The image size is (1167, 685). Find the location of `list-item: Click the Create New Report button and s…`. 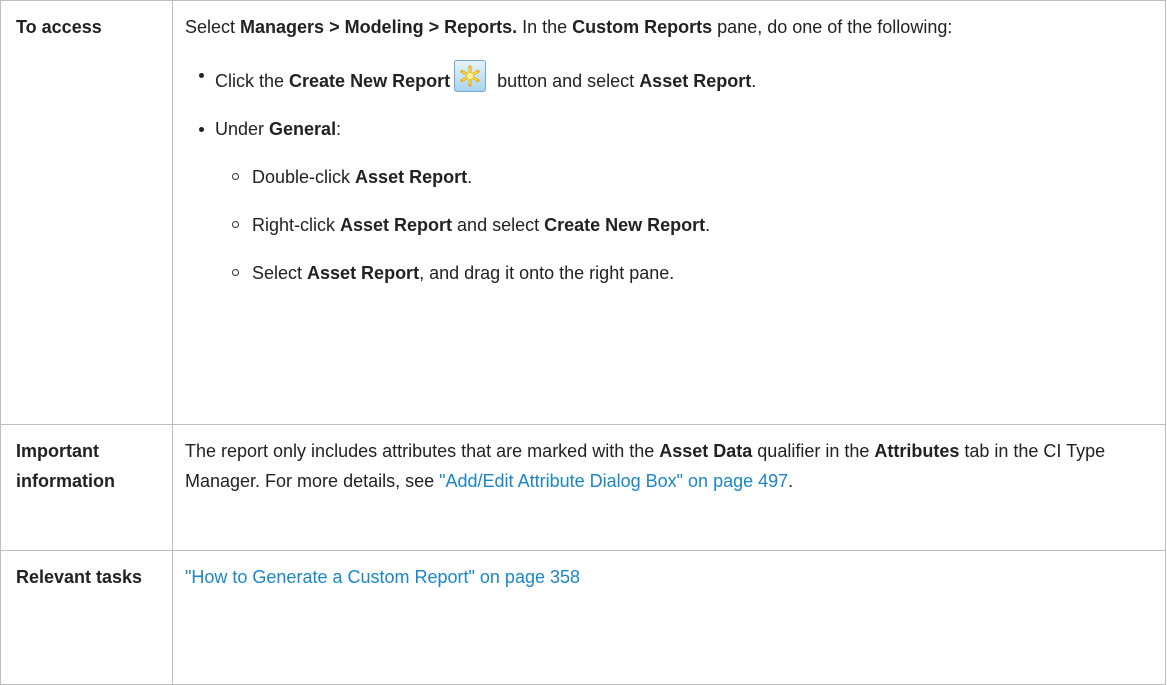

list-item: Click the Create New Report button and s… is located at coordinates (660, 78).